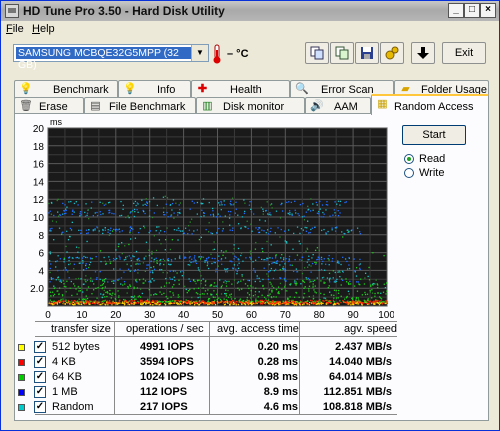 The width and height of the screenshot is (500, 431). I want to click on close-button: ×, so click(488, 10).